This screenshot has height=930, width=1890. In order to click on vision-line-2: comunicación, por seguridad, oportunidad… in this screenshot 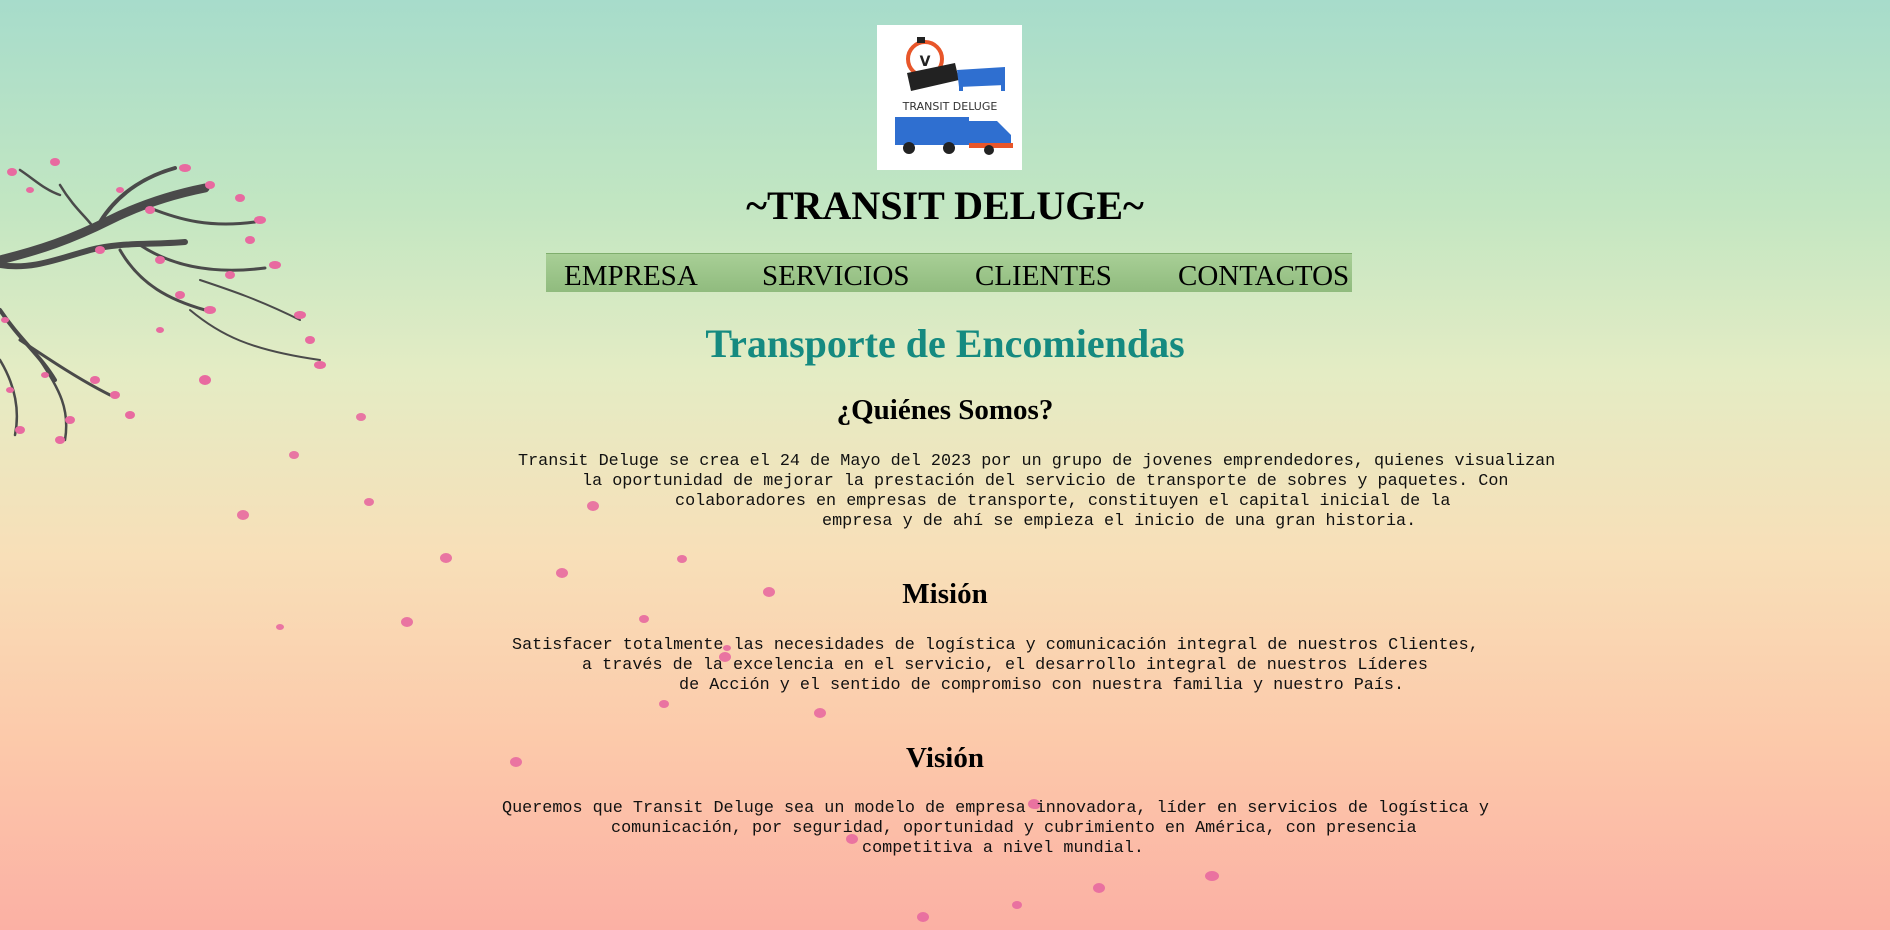, I will do `click(1014, 828)`.